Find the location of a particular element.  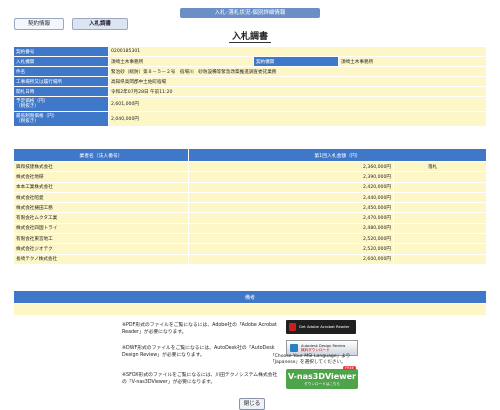

table-row: 長崎テクノ株式会社 2,600,000円 is located at coordinates (250, 259).